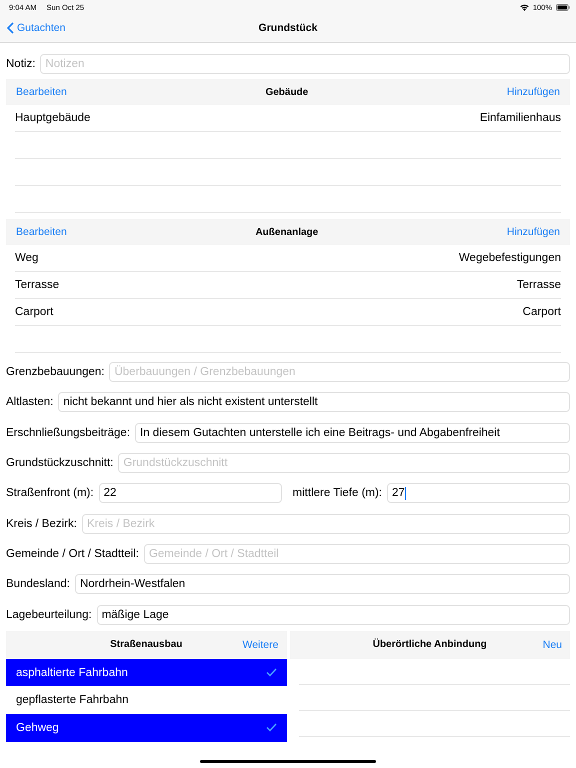  What do you see at coordinates (286, 232) in the screenshot?
I see `section-title: Außenanlage` at bounding box center [286, 232].